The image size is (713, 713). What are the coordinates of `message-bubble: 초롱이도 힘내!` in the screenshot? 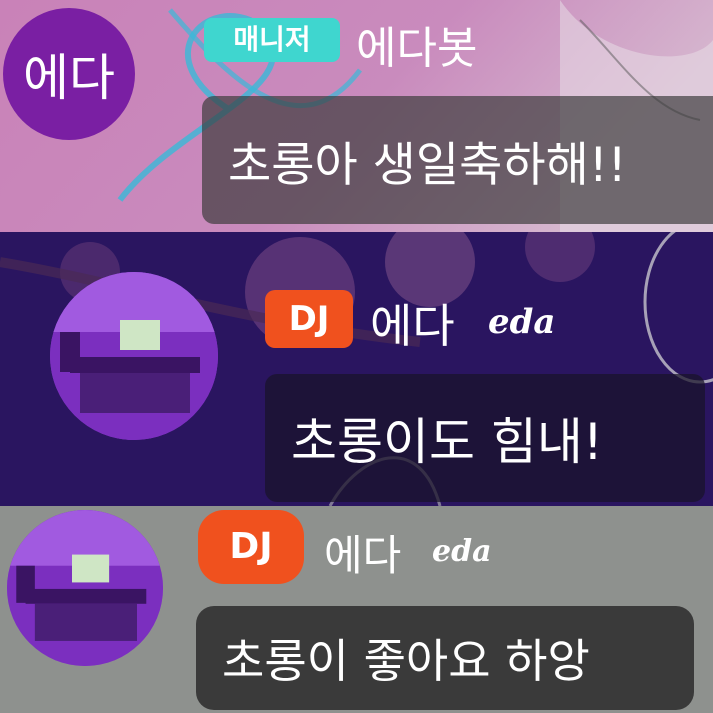 It's located at (485, 438).